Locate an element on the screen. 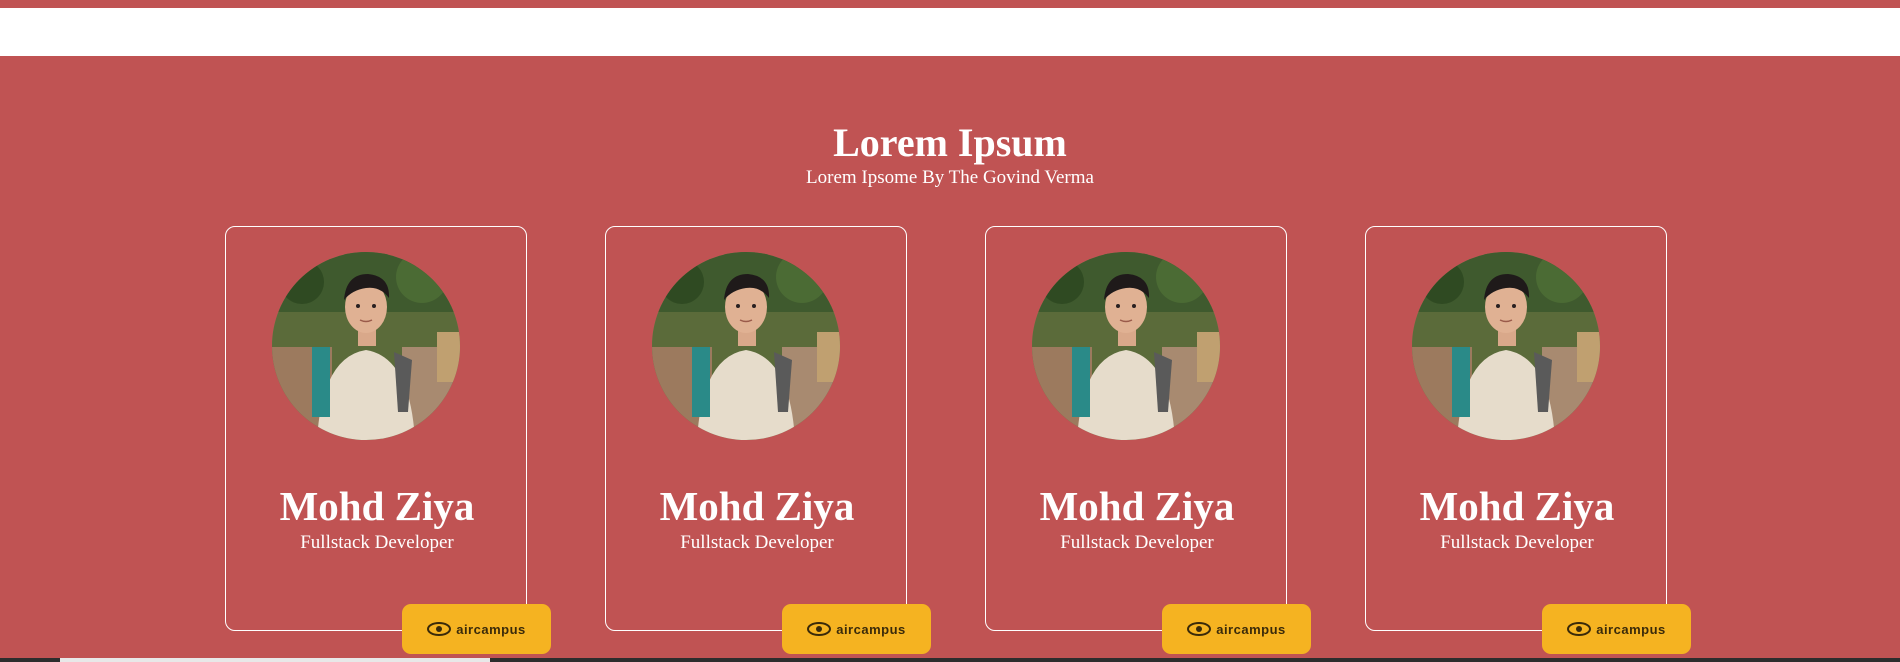  top-strip is located at coordinates (950, 4).